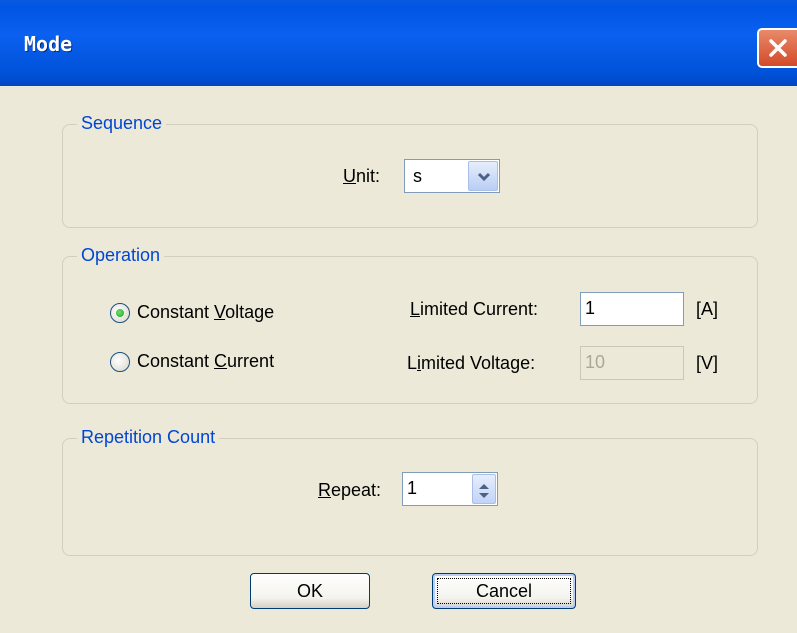 This screenshot has height=633, width=797. What do you see at coordinates (417, 176) in the screenshot?
I see `unit-value: s` at bounding box center [417, 176].